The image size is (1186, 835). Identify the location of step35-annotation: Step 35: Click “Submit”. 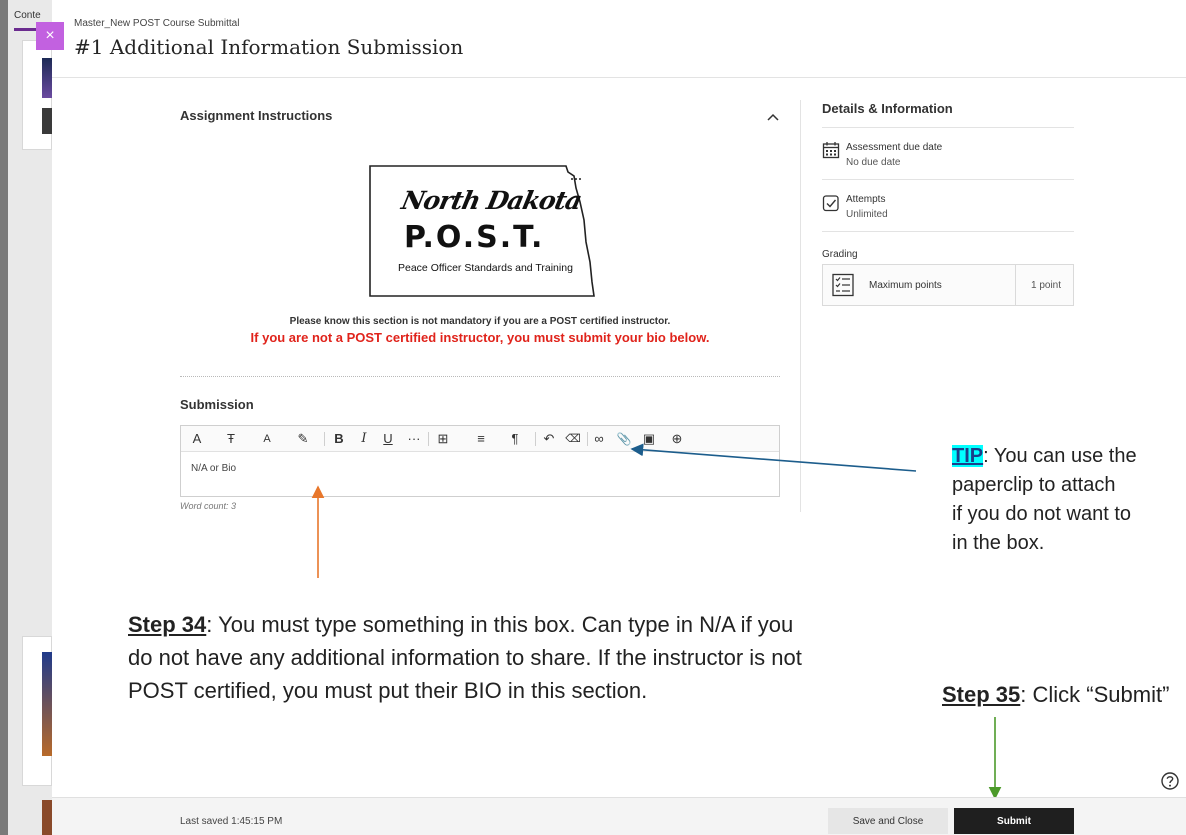
(1064, 695).